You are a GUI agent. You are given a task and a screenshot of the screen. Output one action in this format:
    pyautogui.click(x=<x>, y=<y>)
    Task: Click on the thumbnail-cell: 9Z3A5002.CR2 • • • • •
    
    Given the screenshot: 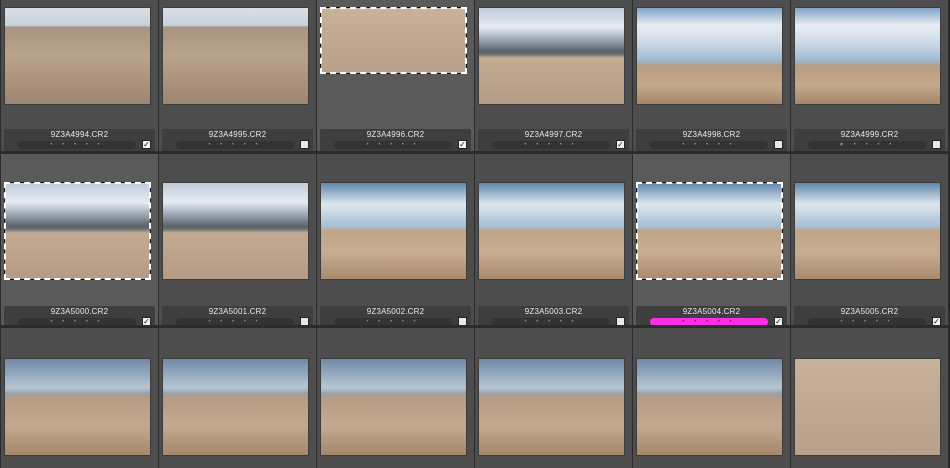 What is the action you would take?
    pyautogui.click(x=395, y=239)
    